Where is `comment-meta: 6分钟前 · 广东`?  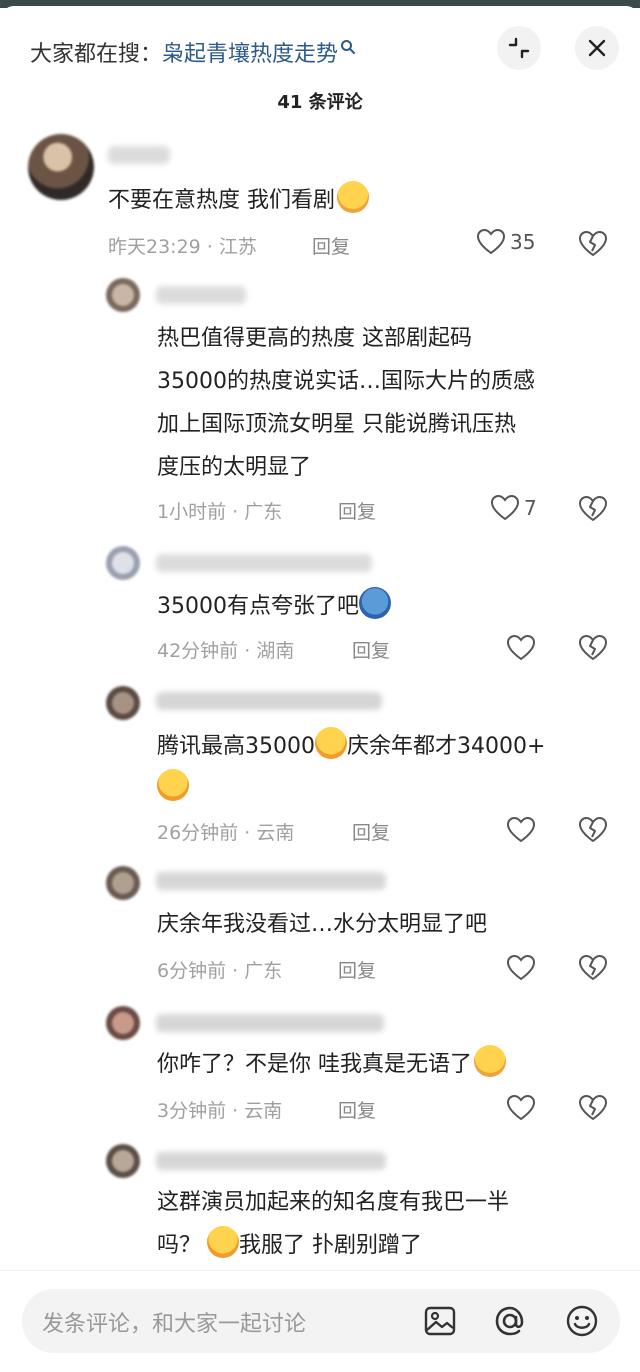 comment-meta: 6分钟前 · 广东 is located at coordinates (220, 971).